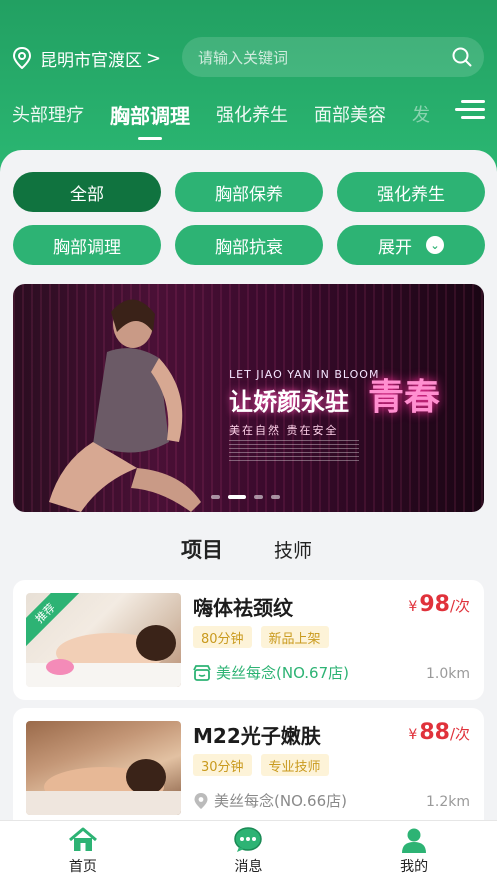  Describe the element at coordinates (150, 120) in the screenshot. I see `tab-chest-care: 胸部调理` at that location.